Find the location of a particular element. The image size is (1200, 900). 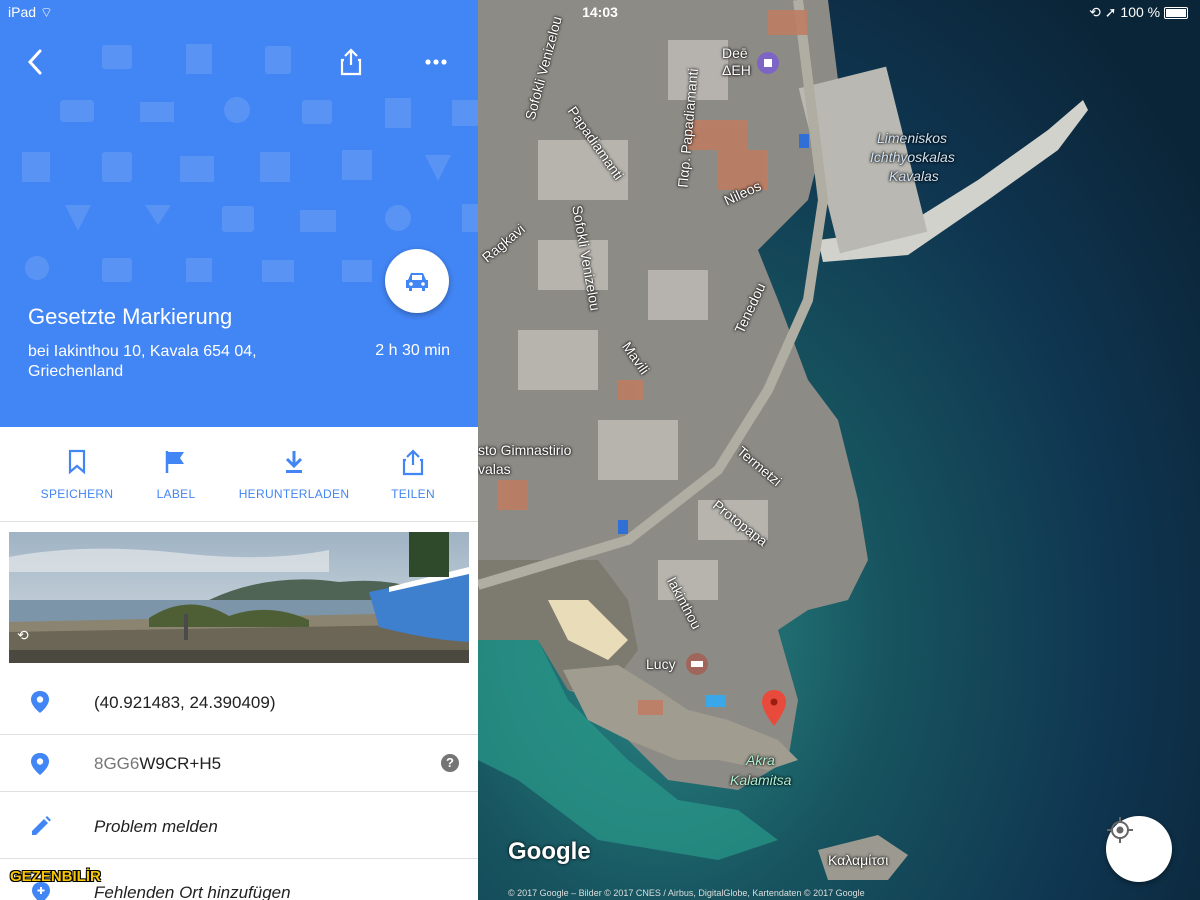

share-button: TEILEN is located at coordinates (413, 474).